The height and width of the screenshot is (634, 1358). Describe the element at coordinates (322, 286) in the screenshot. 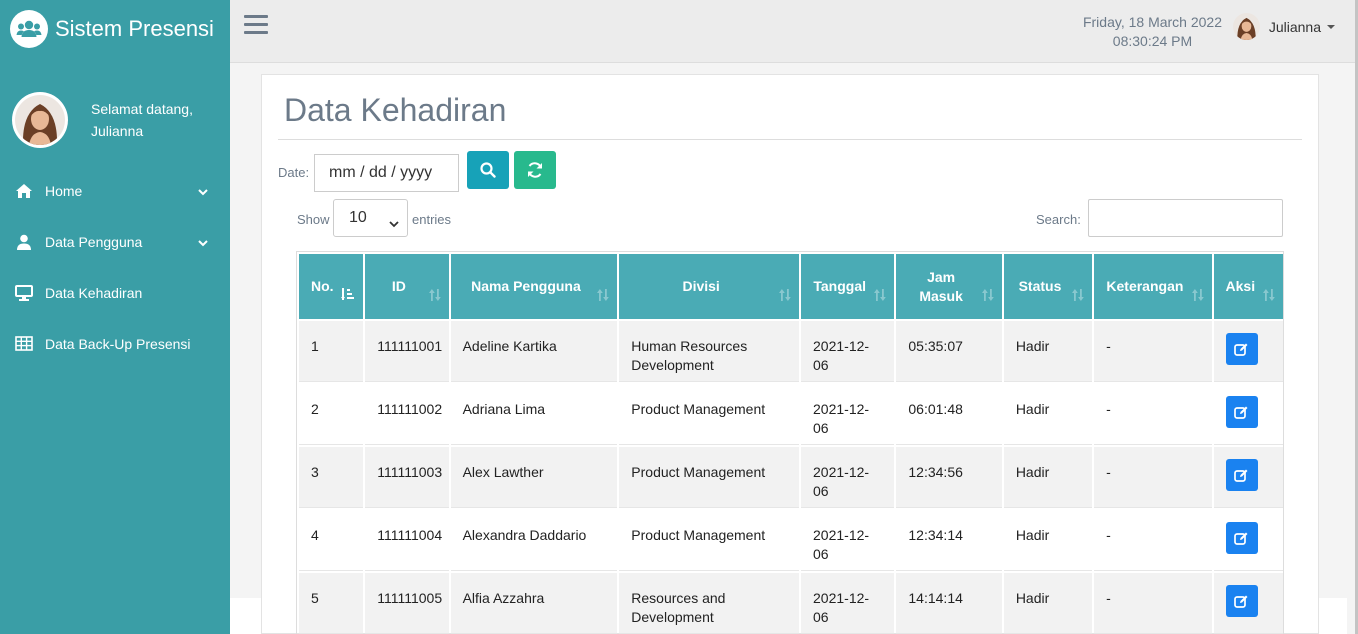

I see `column-header-label: No.` at that location.